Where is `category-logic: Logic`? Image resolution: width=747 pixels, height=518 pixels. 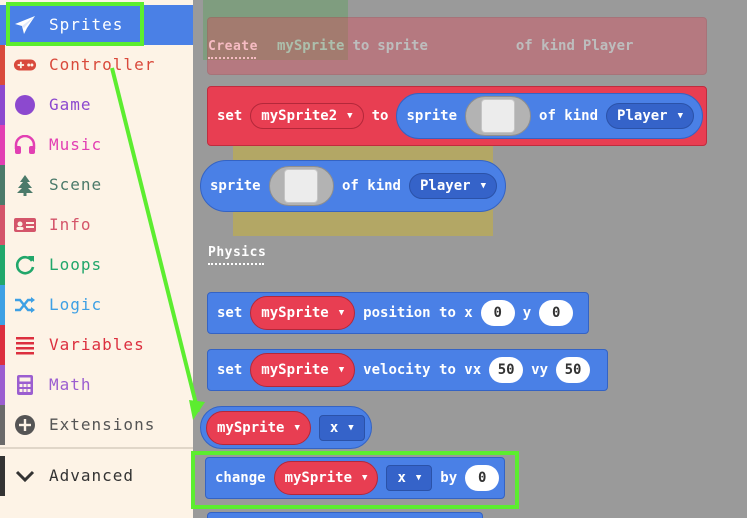 category-logic: Logic is located at coordinates (96, 305).